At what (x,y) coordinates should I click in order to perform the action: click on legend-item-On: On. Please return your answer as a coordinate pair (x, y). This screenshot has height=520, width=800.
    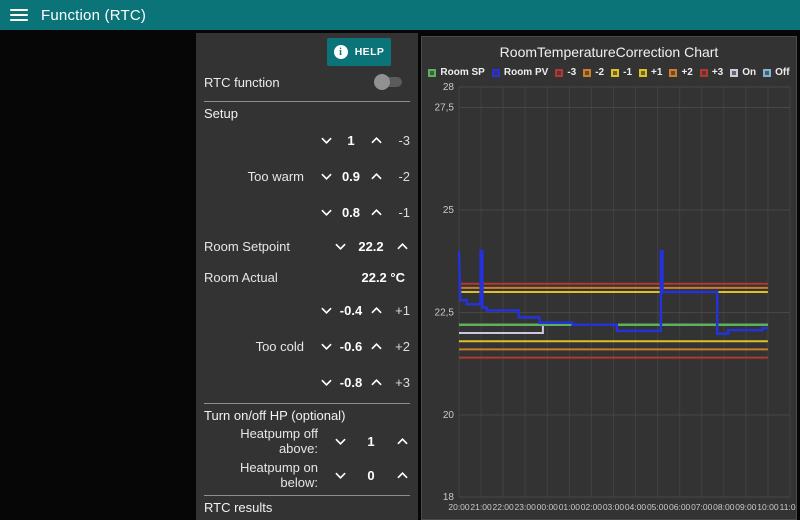
    Looking at the image, I should click on (743, 72).